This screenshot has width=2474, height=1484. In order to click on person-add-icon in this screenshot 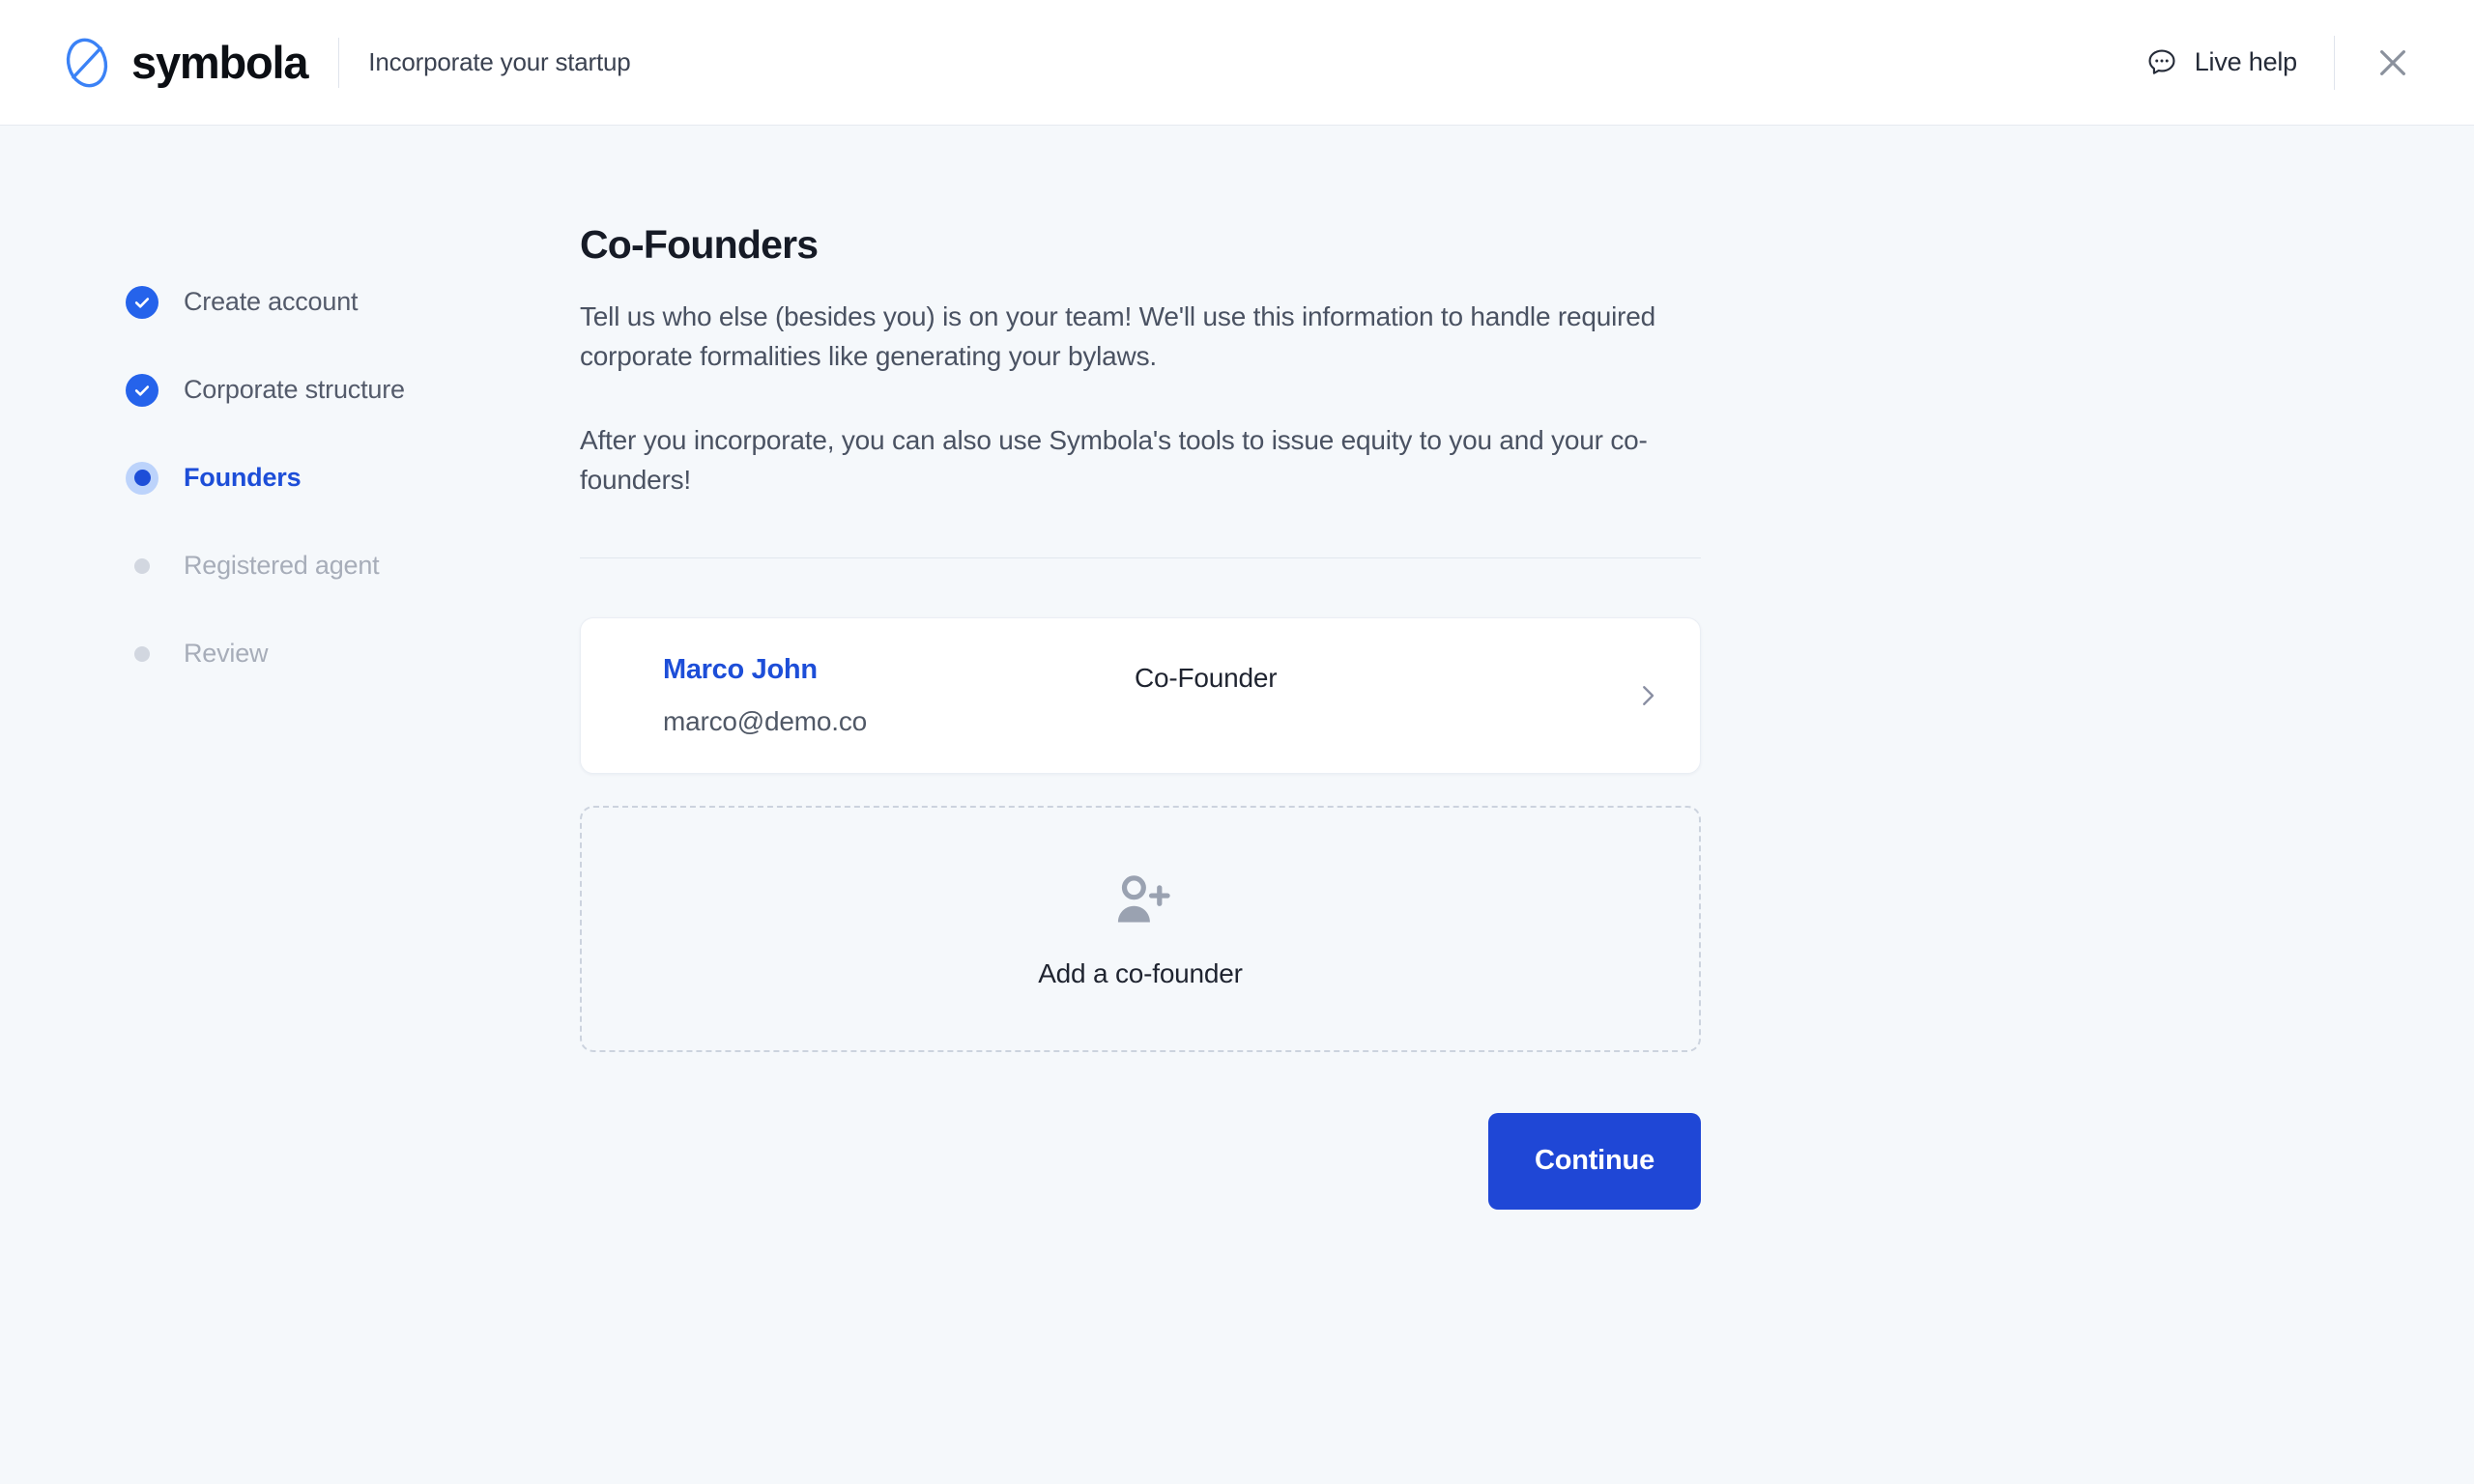, I will do `click(1140, 903)`.